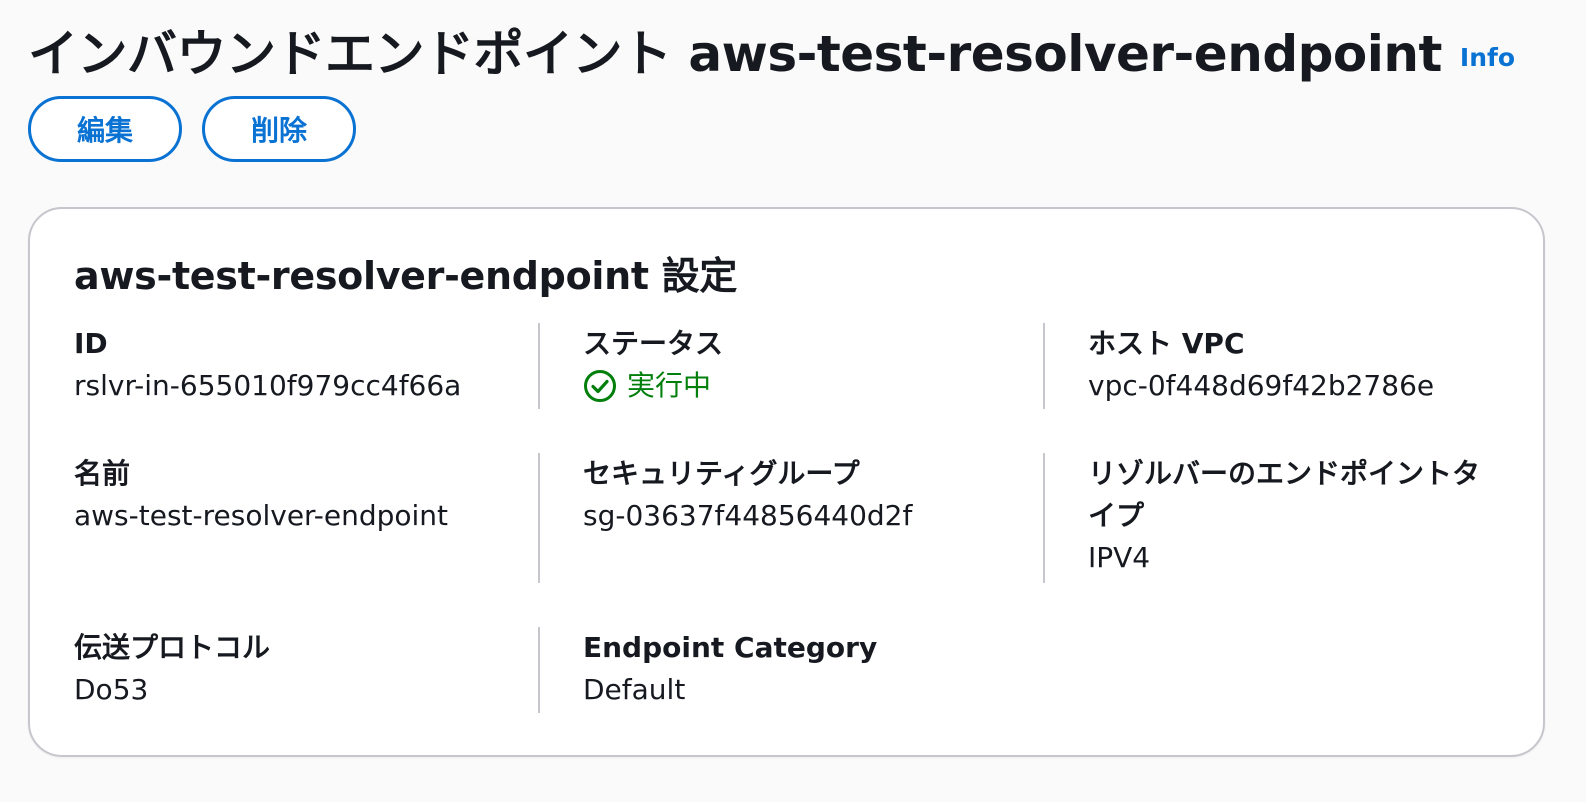  I want to click on status-success-icon, so click(600, 386).